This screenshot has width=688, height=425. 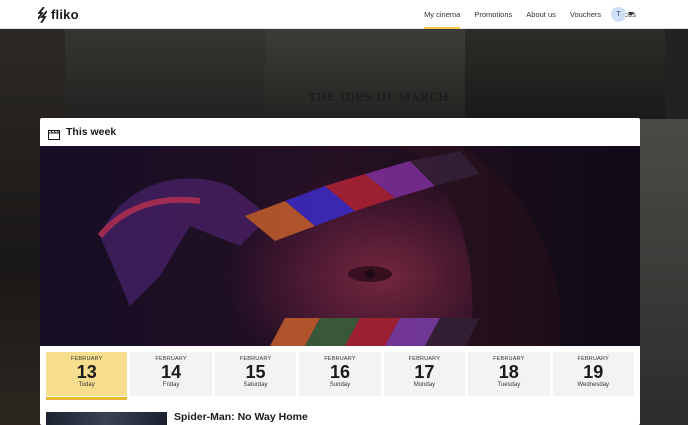 I want to click on chevron-down-icon, so click(x=631, y=14).